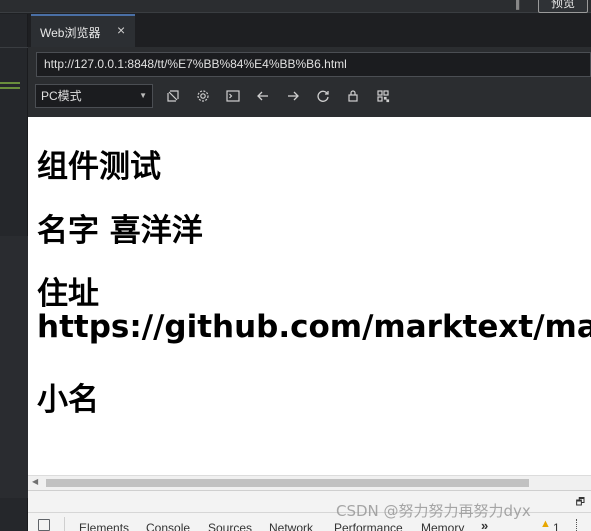 The height and width of the screenshot is (531, 591). Describe the element at coordinates (44, 525) in the screenshot. I see `inspect-element-icon` at that location.